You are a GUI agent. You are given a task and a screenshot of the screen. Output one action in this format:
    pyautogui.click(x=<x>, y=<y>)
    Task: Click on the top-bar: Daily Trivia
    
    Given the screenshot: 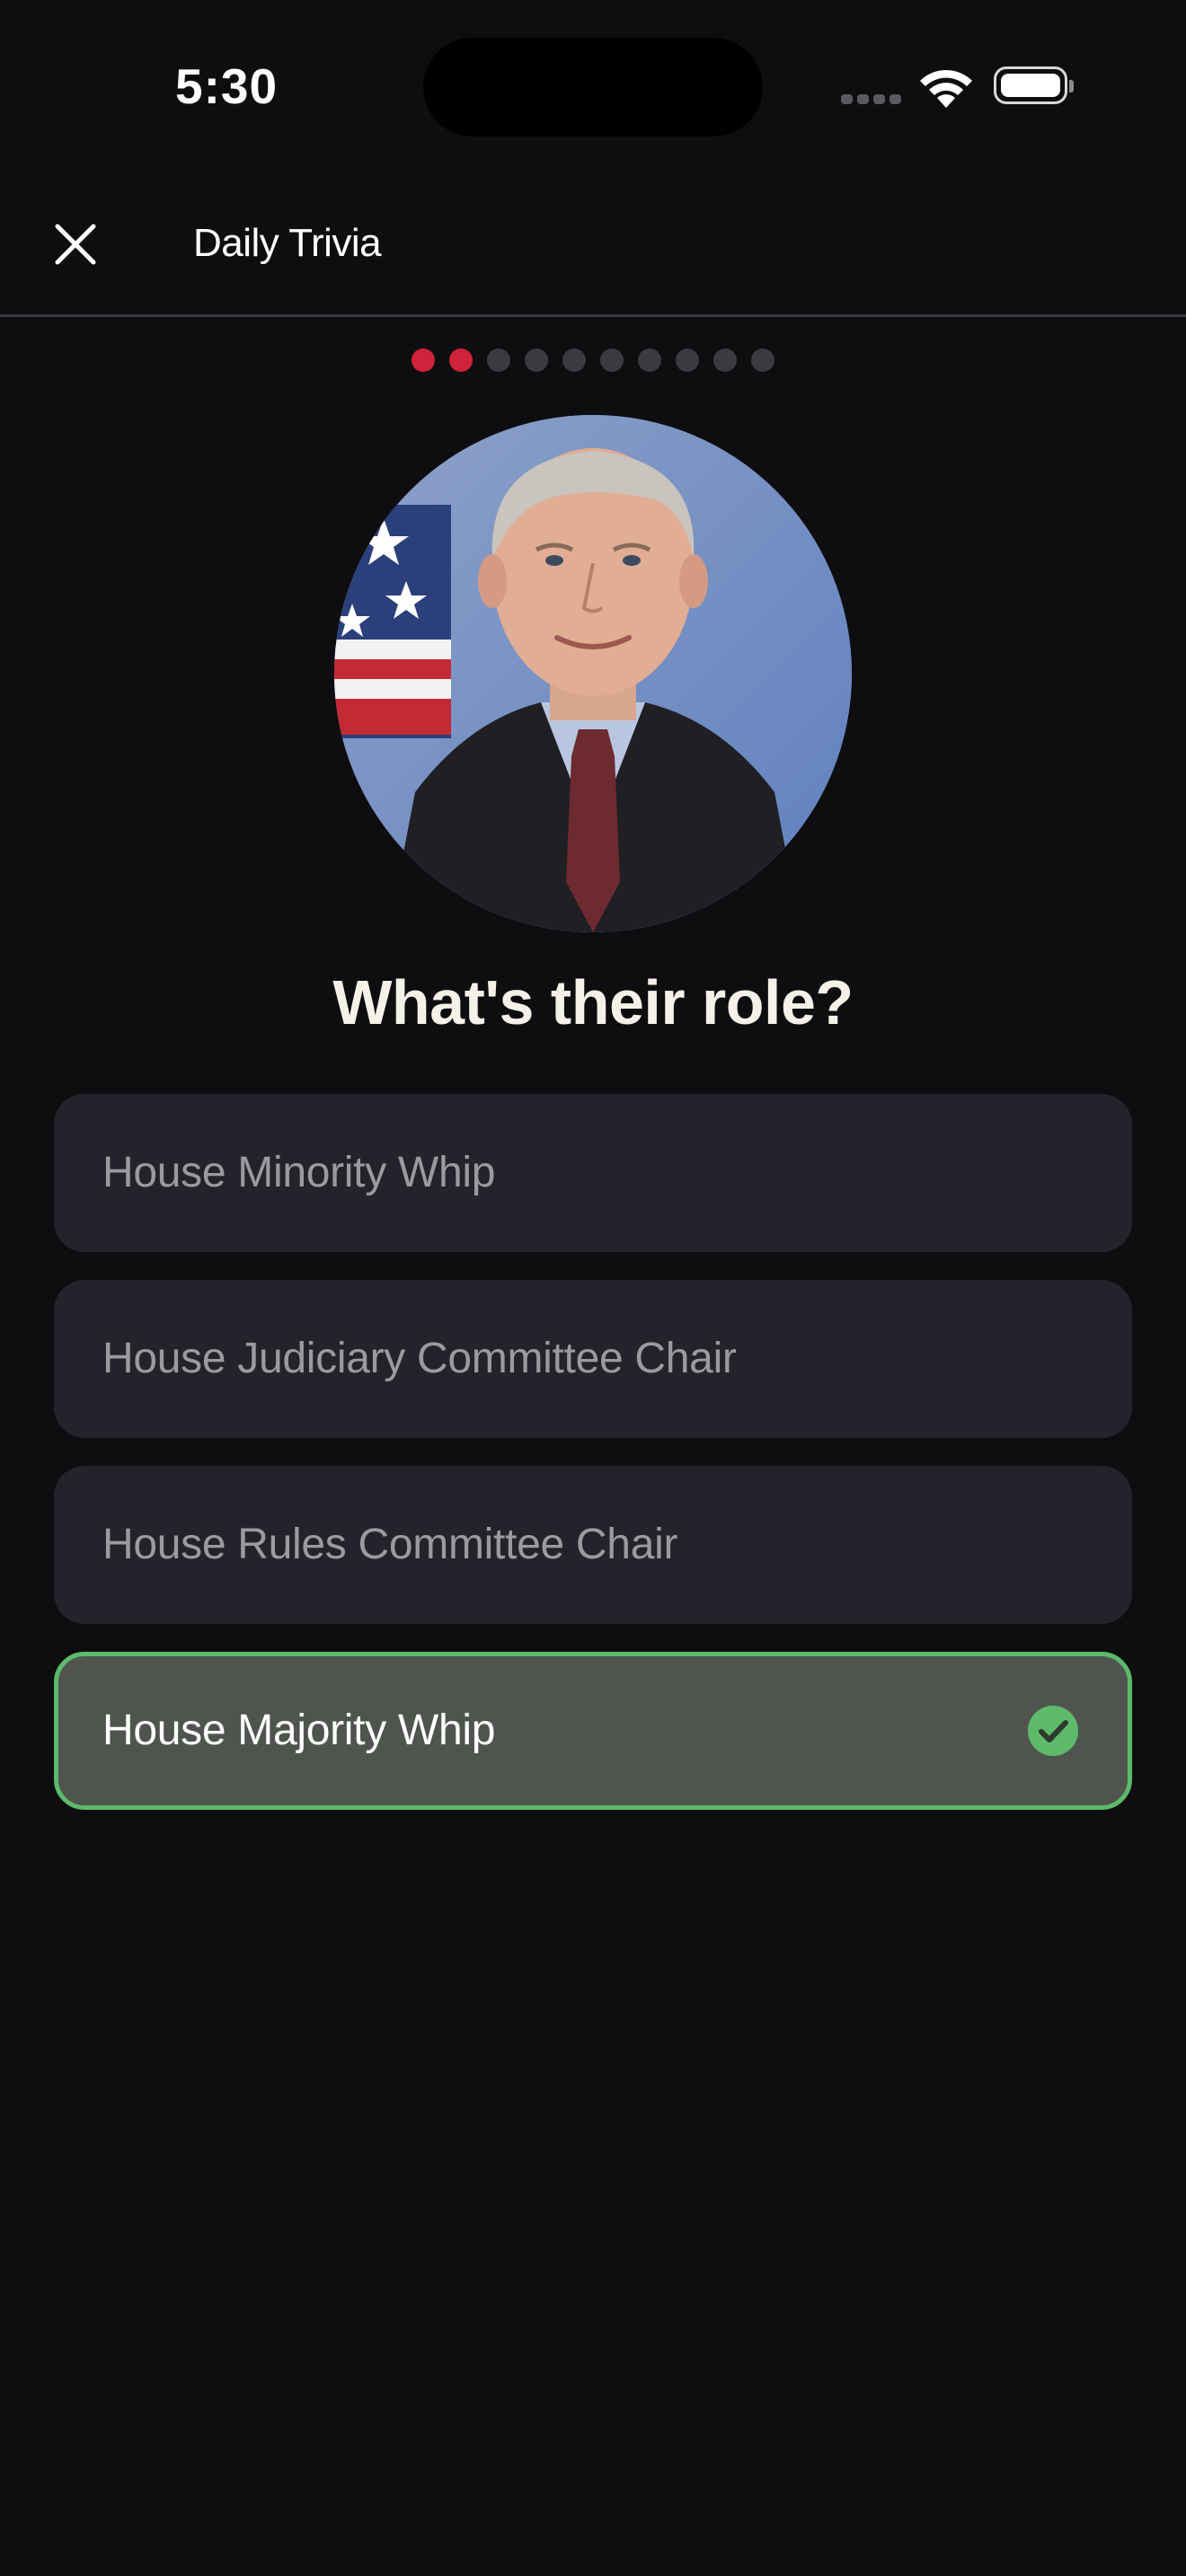 What is the action you would take?
    pyautogui.click(x=593, y=244)
    